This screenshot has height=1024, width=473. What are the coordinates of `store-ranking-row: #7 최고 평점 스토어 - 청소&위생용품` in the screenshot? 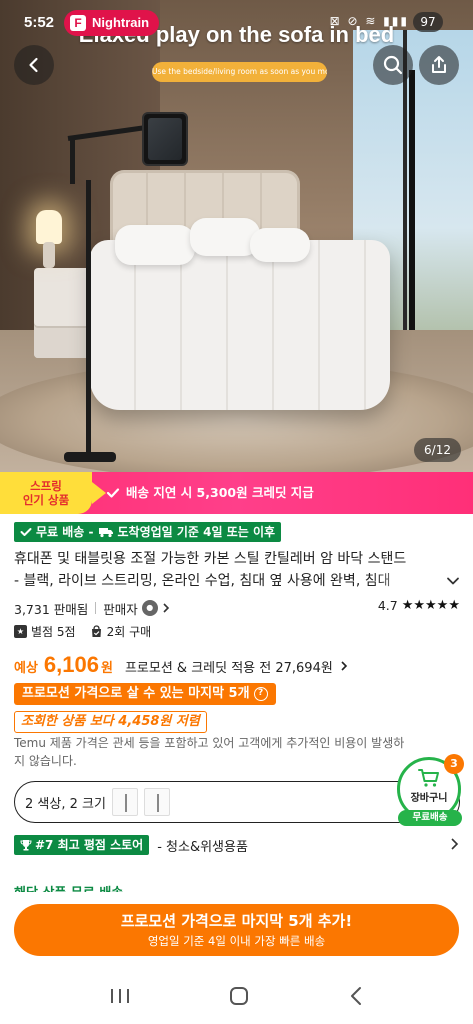 It's located at (237, 845).